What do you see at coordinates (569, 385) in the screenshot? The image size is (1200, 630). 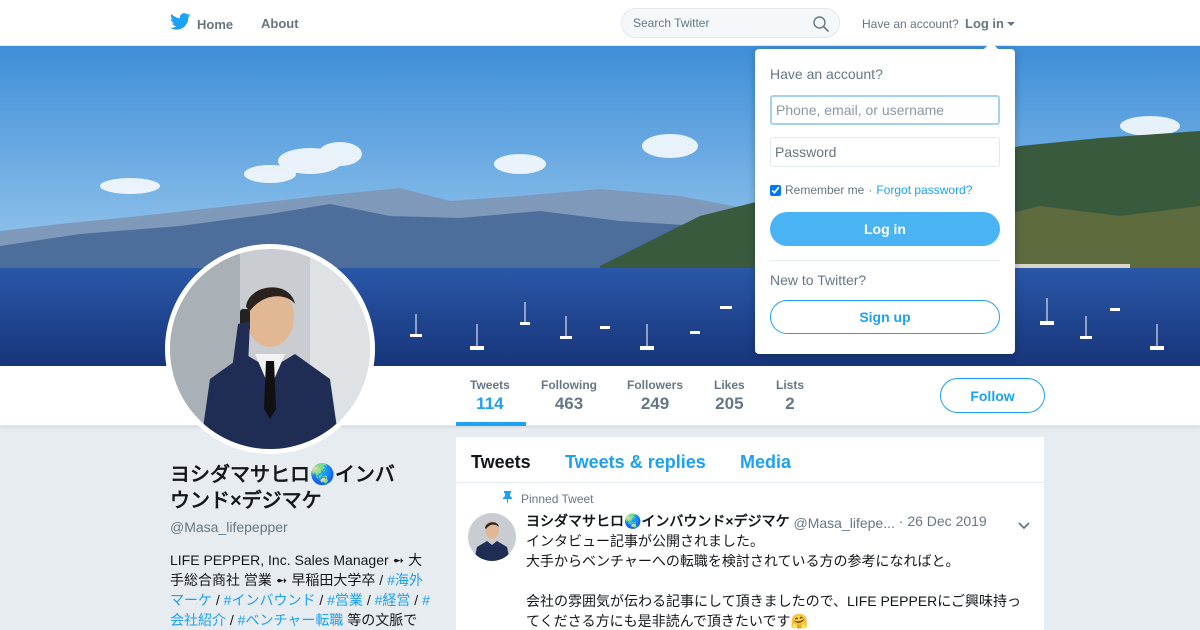 I see `stat-following-label: Following` at bounding box center [569, 385].